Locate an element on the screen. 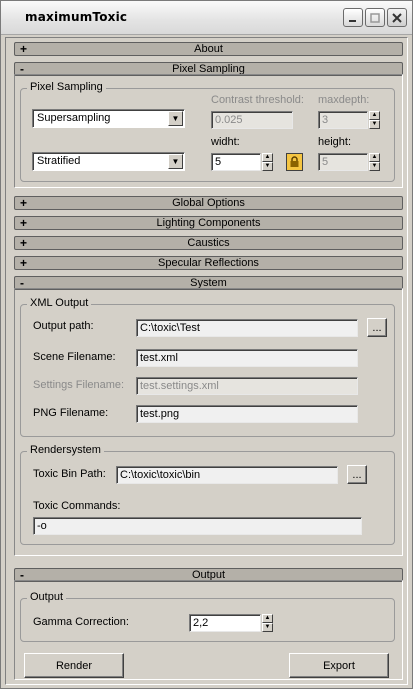  height-label: height: is located at coordinates (335, 142).